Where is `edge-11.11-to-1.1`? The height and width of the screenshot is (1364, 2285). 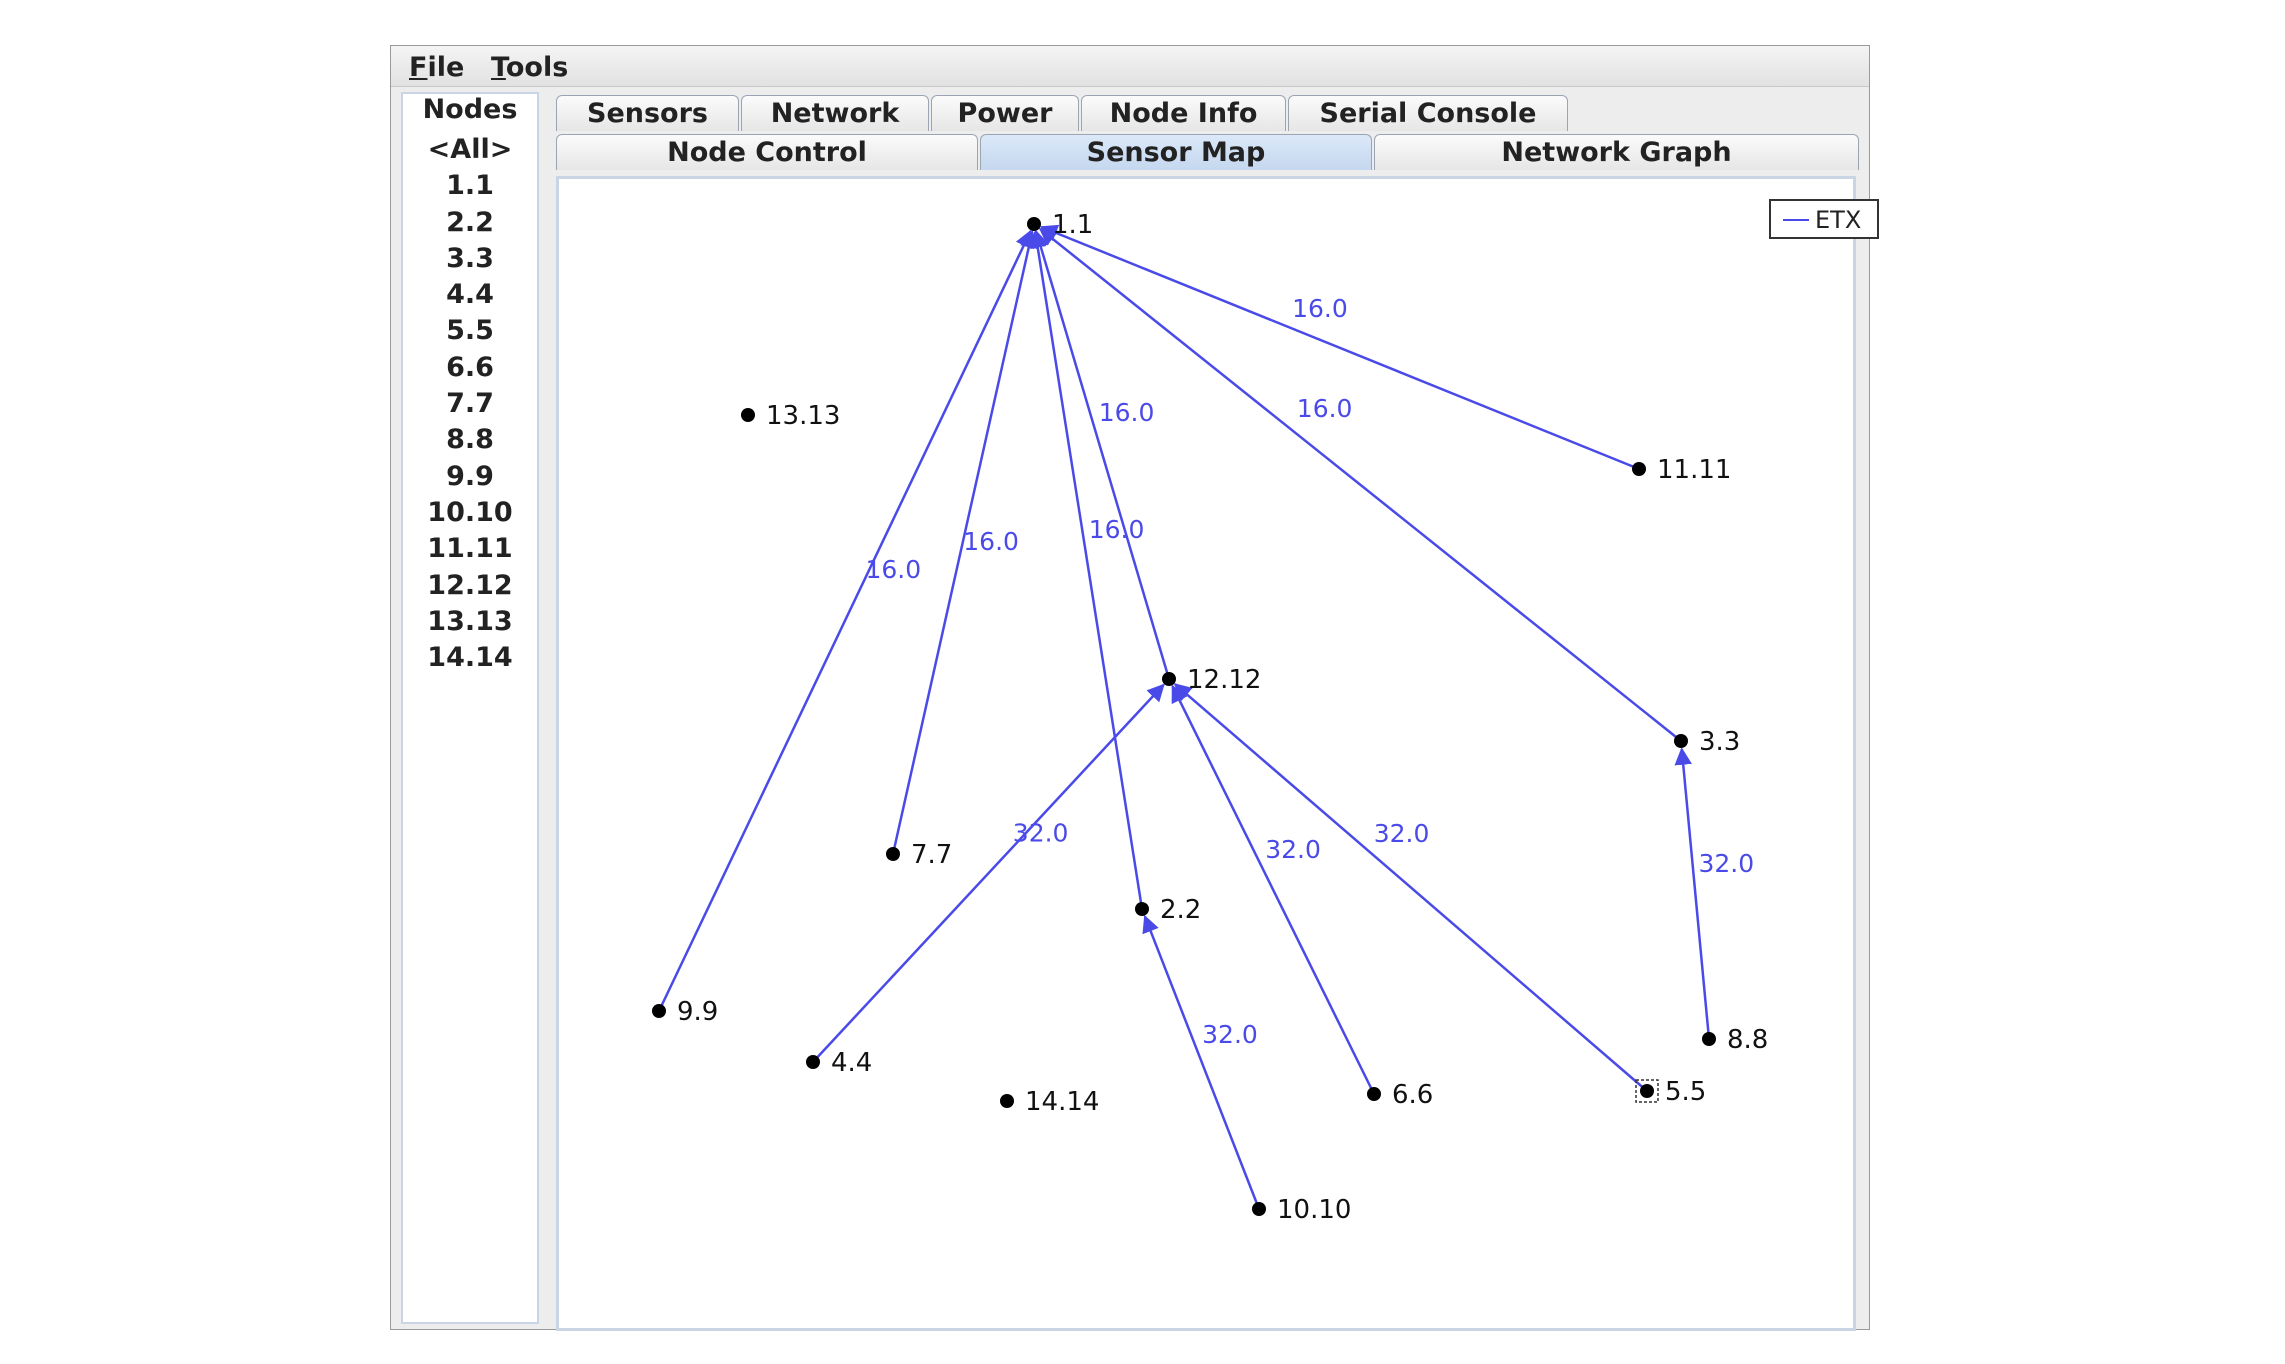 edge-11.11-to-1.1 is located at coordinates (1339, 347).